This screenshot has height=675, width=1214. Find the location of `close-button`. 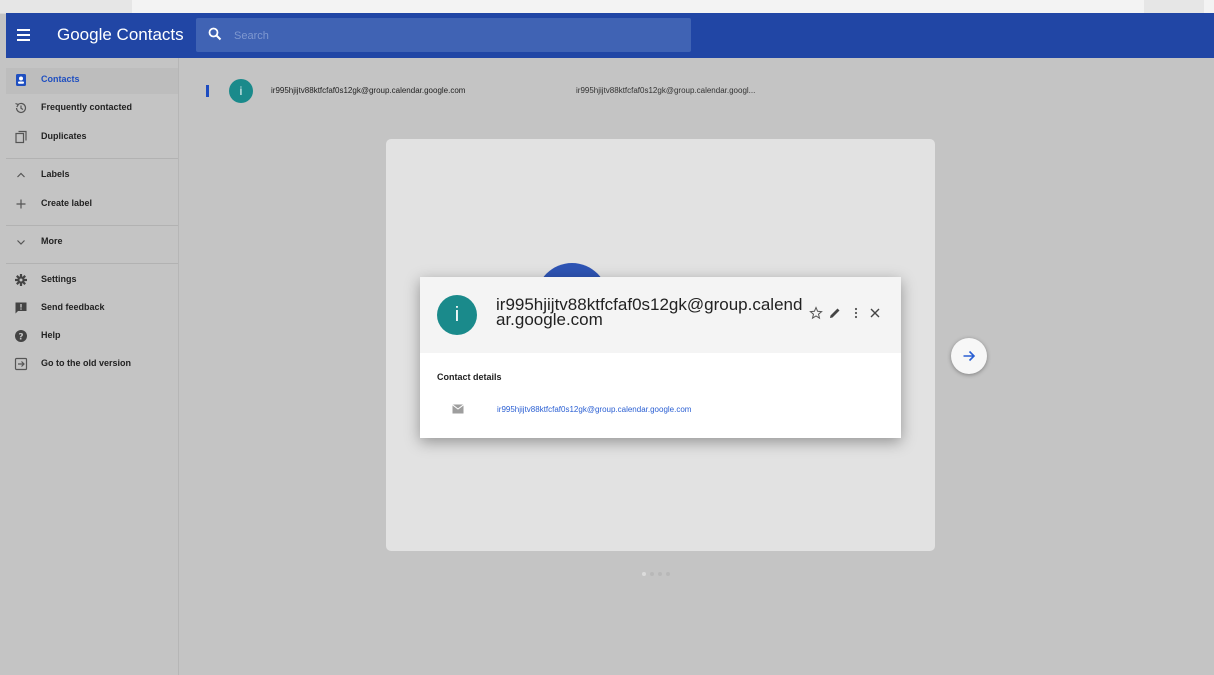

close-button is located at coordinates (875, 314).